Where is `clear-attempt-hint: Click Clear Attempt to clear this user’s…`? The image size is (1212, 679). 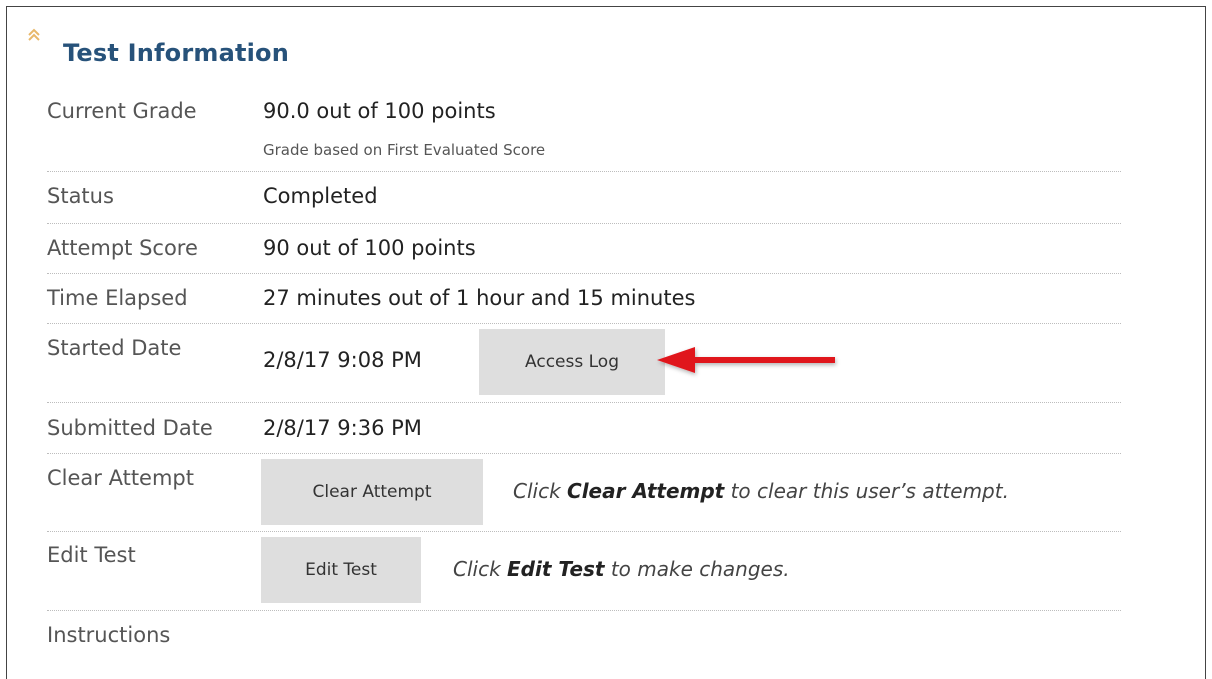 clear-attempt-hint: Click Clear Attempt to clear this user’s… is located at coordinates (761, 491).